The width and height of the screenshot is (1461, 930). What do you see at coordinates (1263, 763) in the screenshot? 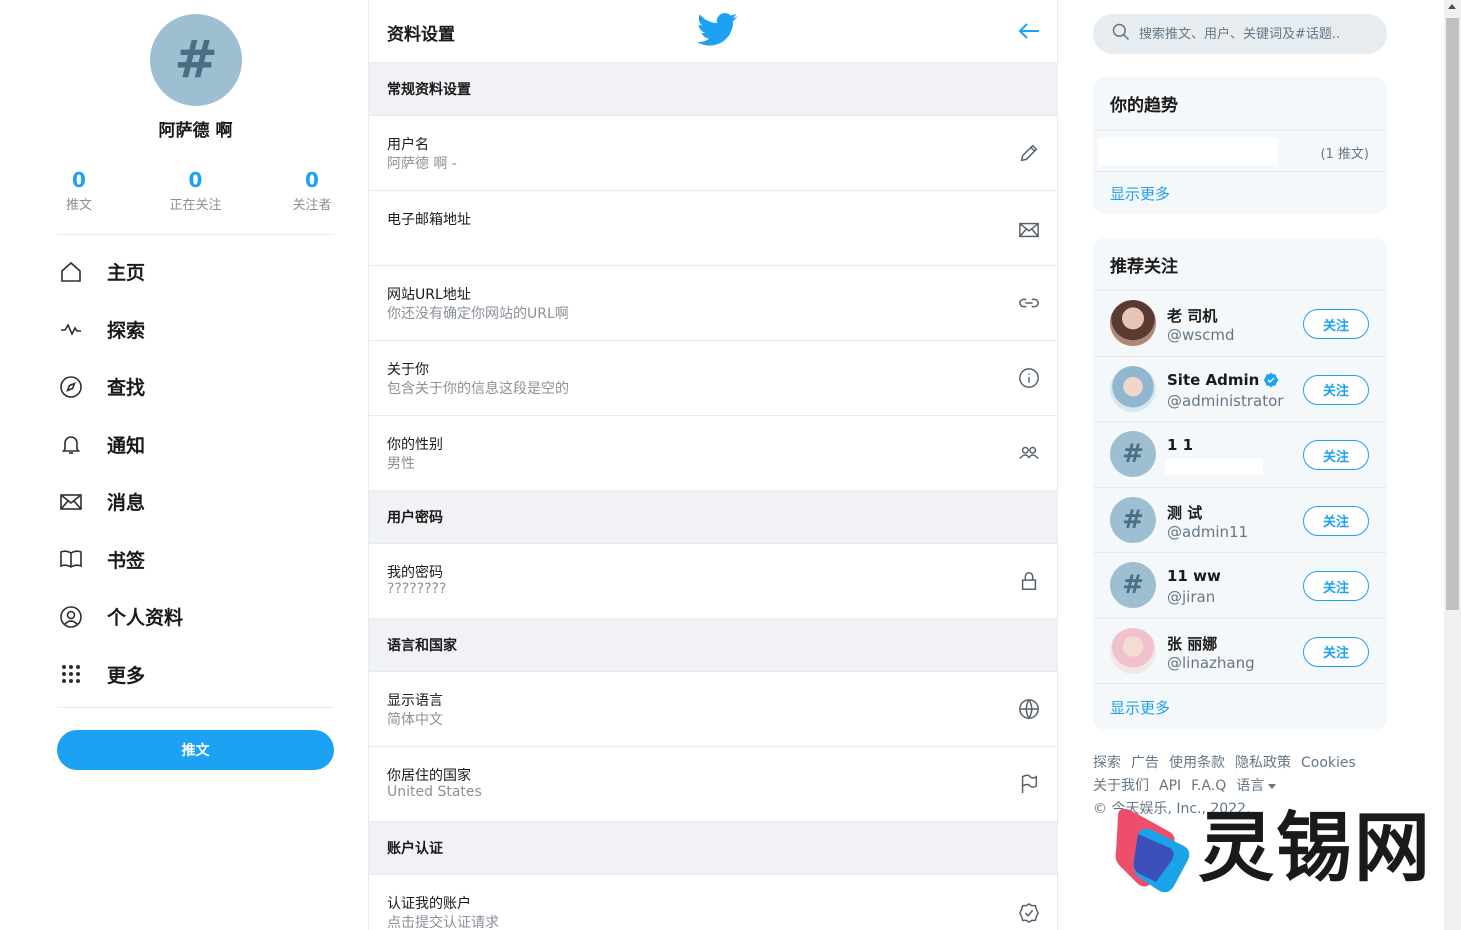
I see `footer-link: 隐私政策` at bounding box center [1263, 763].